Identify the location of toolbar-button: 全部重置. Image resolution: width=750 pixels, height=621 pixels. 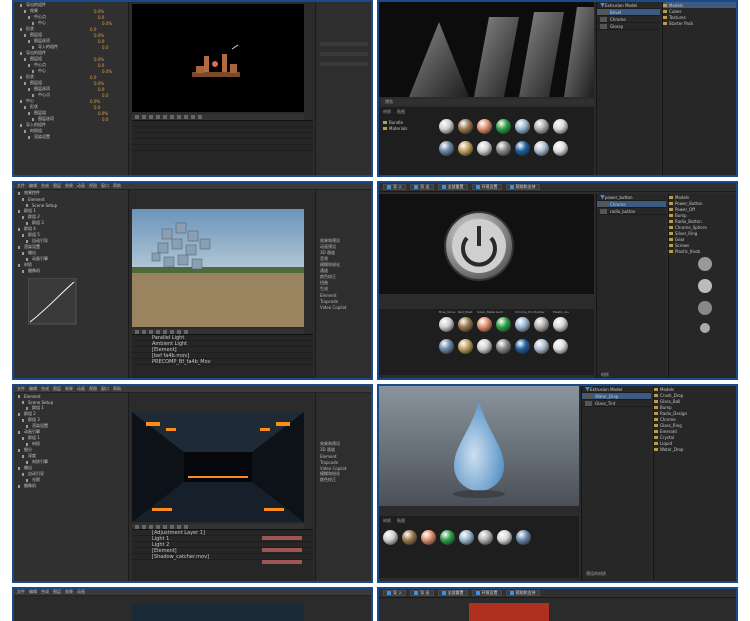
(452, 593).